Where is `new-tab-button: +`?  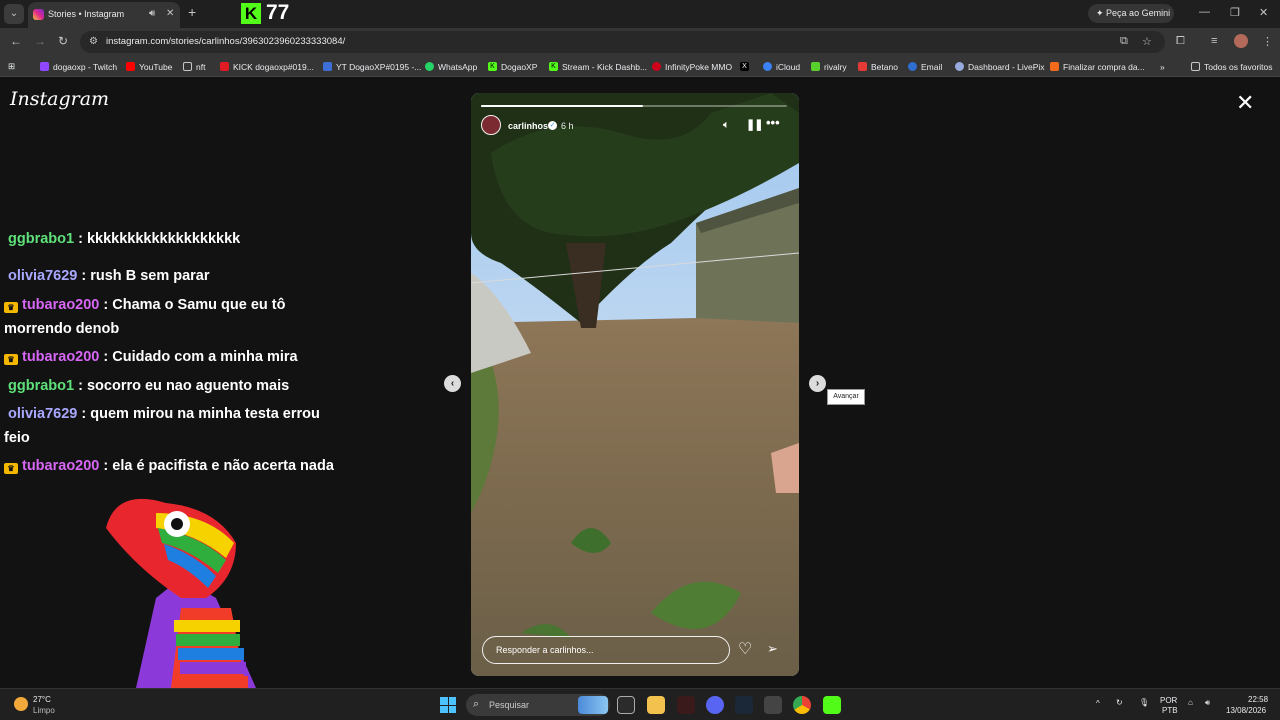 new-tab-button: + is located at coordinates (192, 12).